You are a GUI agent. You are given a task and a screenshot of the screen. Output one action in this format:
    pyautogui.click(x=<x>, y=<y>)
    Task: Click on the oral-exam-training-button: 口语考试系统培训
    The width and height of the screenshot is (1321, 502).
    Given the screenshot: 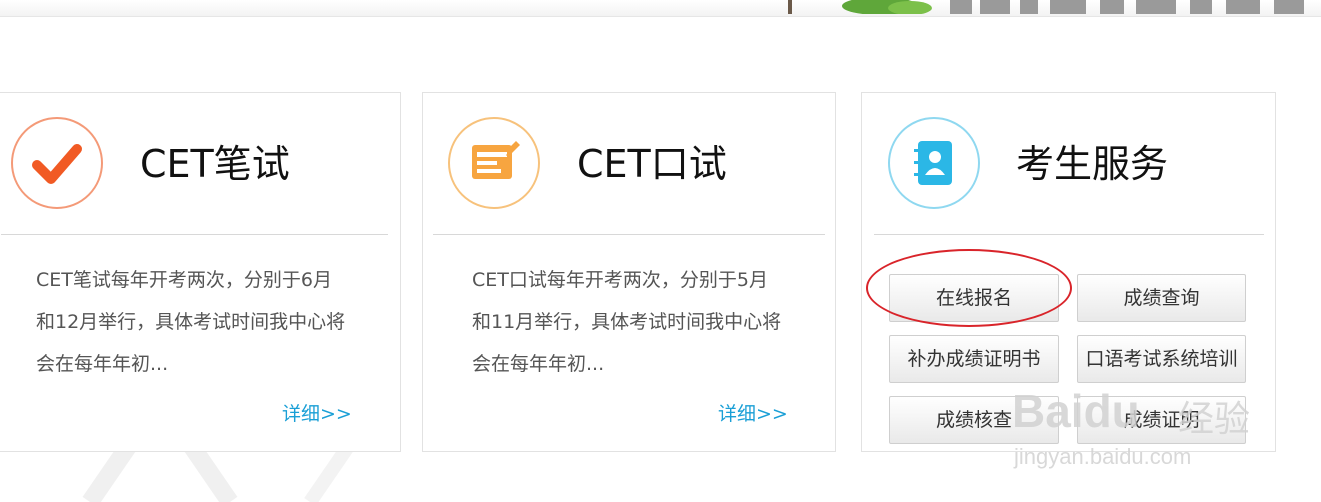 What is the action you would take?
    pyautogui.click(x=1161, y=359)
    